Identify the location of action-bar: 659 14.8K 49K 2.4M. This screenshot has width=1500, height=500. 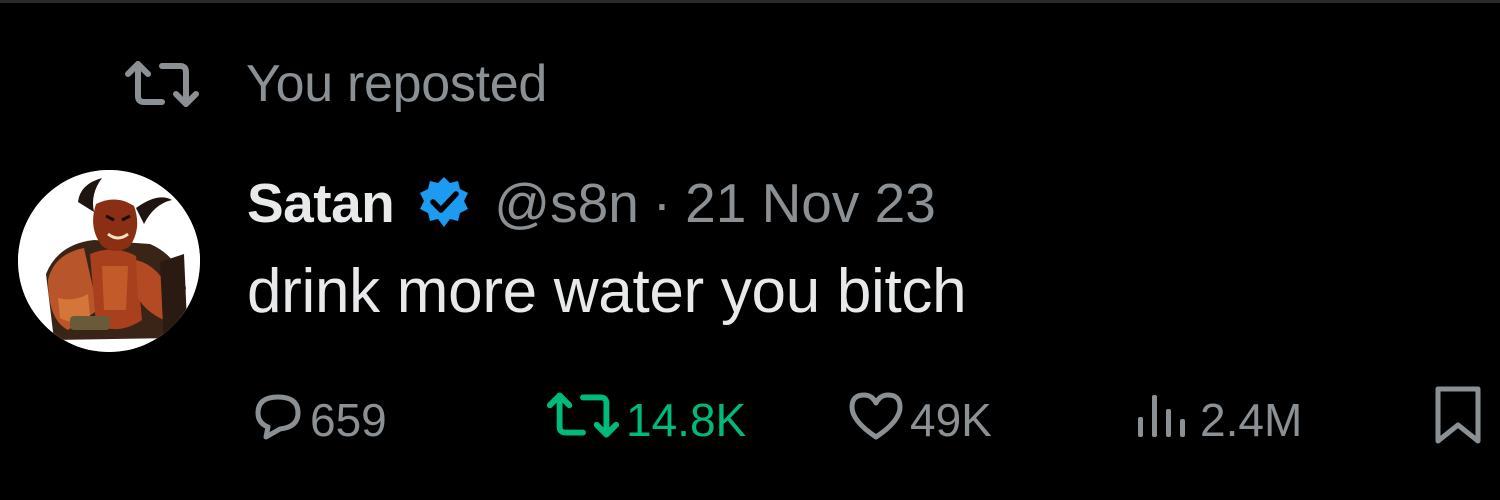
(750, 420).